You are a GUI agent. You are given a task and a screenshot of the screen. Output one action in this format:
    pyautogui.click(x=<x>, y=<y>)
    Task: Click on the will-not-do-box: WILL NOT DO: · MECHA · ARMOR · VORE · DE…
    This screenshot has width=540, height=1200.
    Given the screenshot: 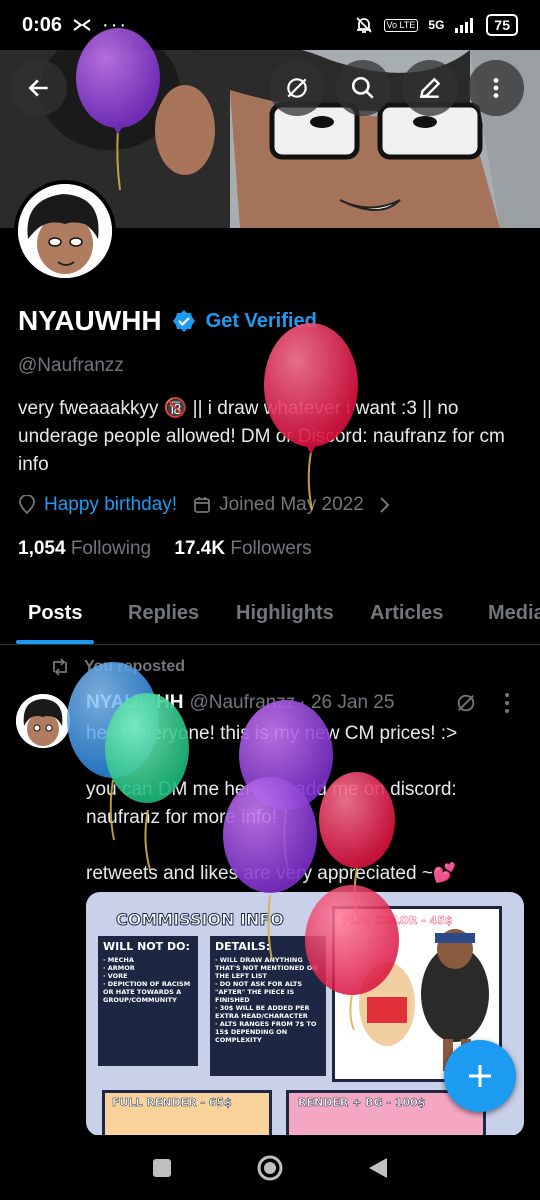 What is the action you would take?
    pyautogui.click(x=148, y=1001)
    